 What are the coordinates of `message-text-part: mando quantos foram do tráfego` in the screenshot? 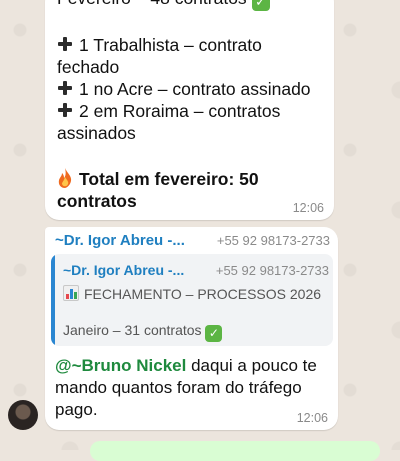 It's located at (178, 387).